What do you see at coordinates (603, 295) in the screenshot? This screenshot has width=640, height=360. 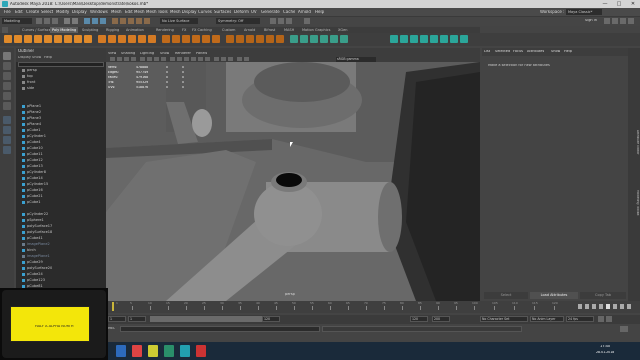 I see `copy-tab-button: Copy Tab` at bounding box center [603, 295].